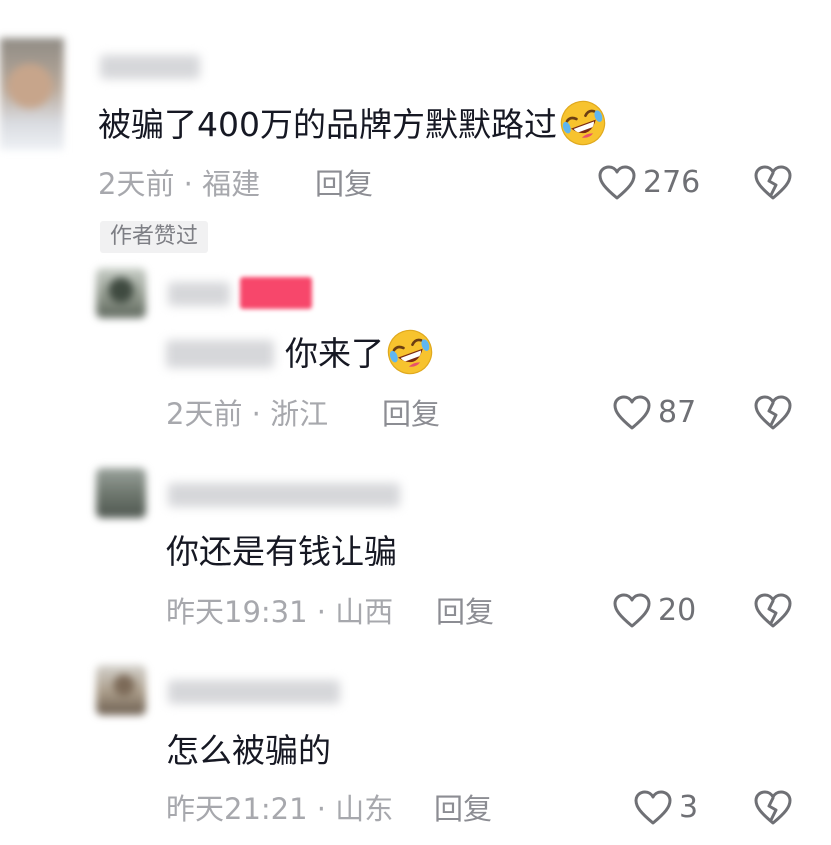 Image resolution: width=831 pixels, height=845 pixels. I want to click on like-button: 20, so click(654, 611).